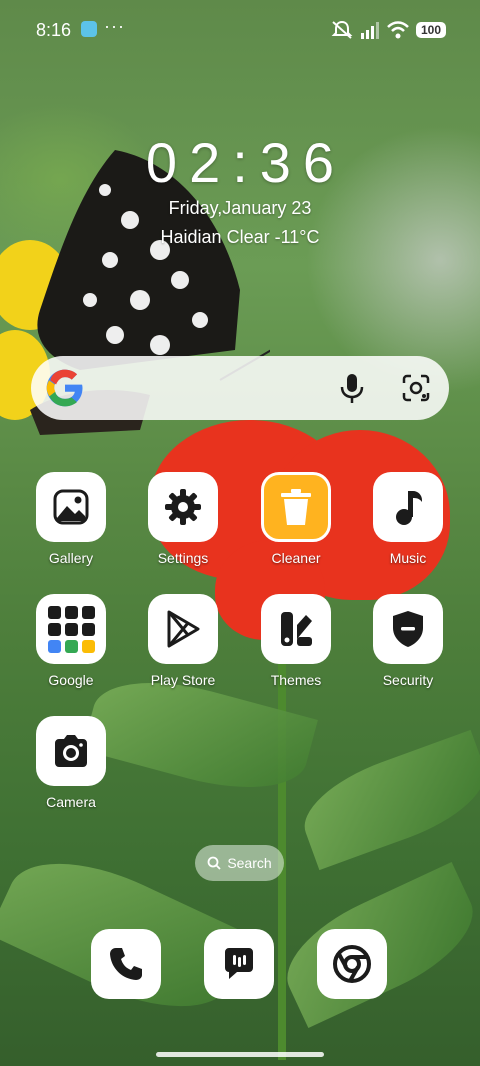 The image size is (480, 1066). Describe the element at coordinates (71, 802) in the screenshot. I see `app-label: Camera` at that location.